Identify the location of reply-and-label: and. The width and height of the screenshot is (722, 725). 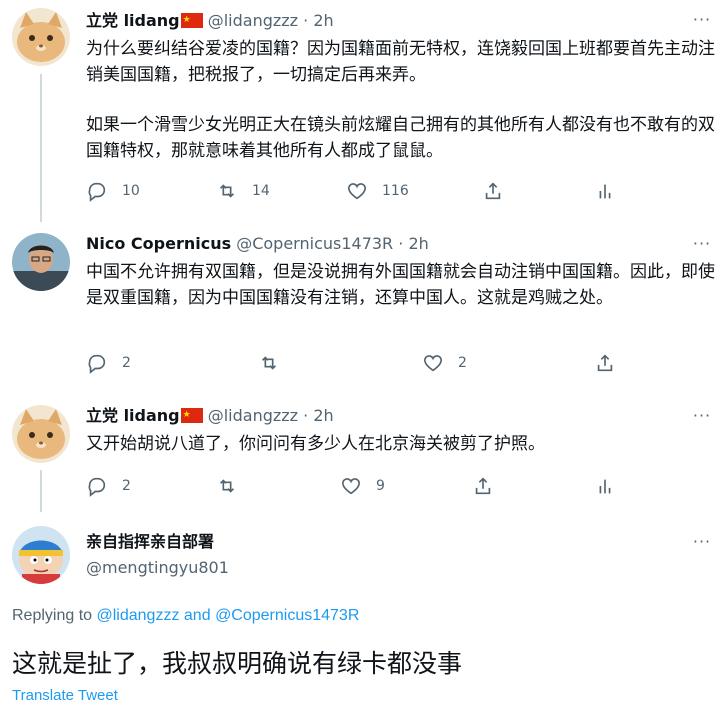
(197, 615).